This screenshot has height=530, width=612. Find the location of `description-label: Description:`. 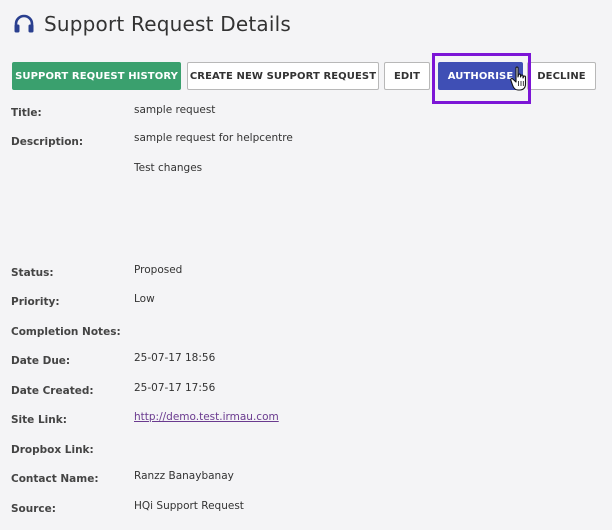

description-label: Description: is located at coordinates (47, 142).